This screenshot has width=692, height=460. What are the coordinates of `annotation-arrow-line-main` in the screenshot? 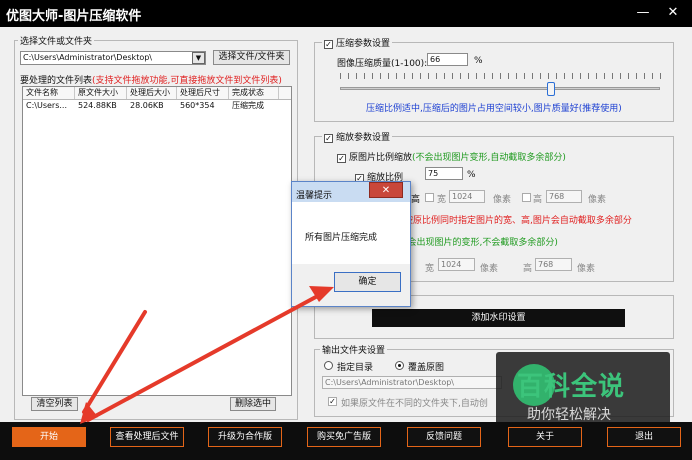 It's located at (206, 356).